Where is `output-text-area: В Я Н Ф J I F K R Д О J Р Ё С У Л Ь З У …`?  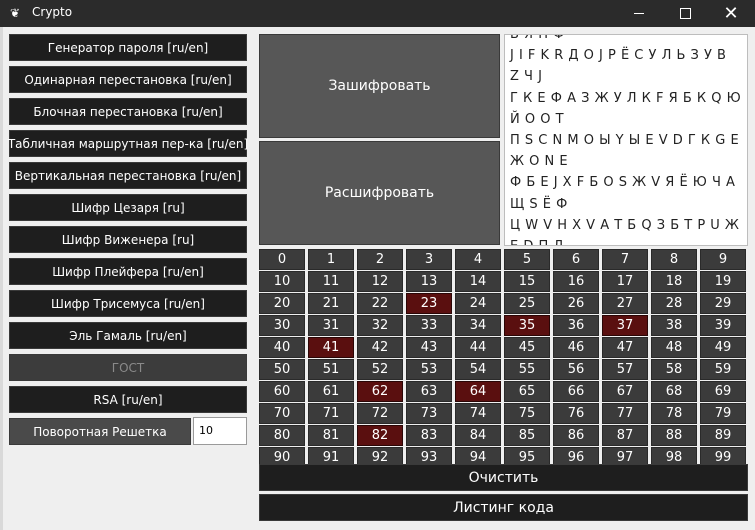 output-text-area: В Я Н Ф J I F K R Д О J Р Ё С У Л Ь З У … is located at coordinates (626, 140).